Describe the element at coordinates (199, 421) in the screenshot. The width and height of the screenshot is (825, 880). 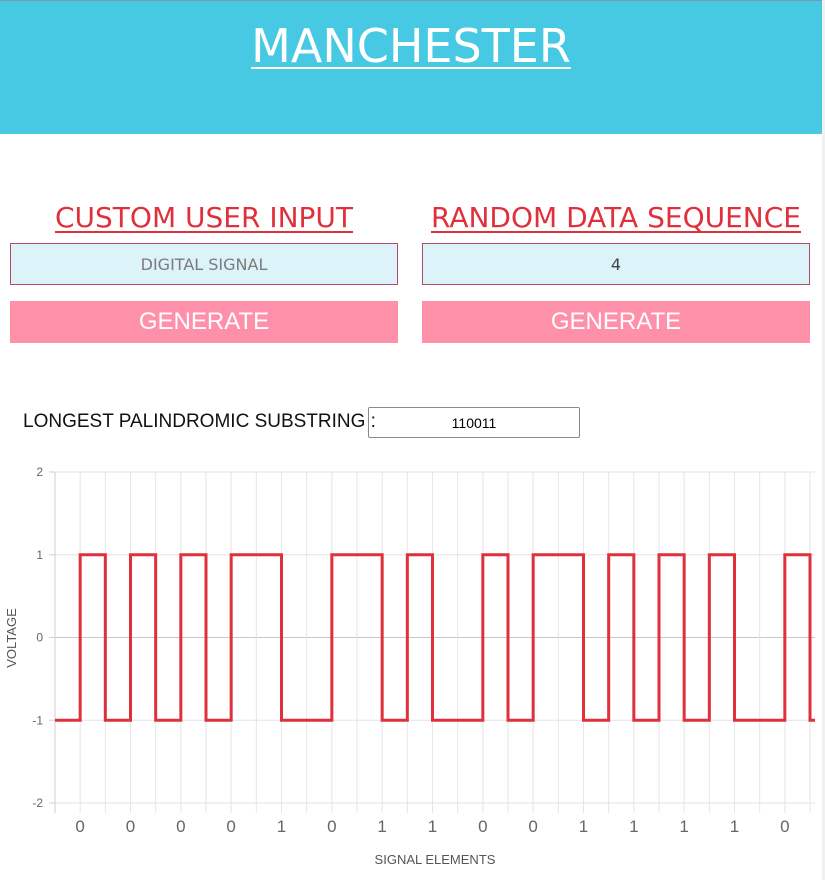
I see `palindrome-label: LONGEST PALINDROMIC SUBSTRING :` at that location.